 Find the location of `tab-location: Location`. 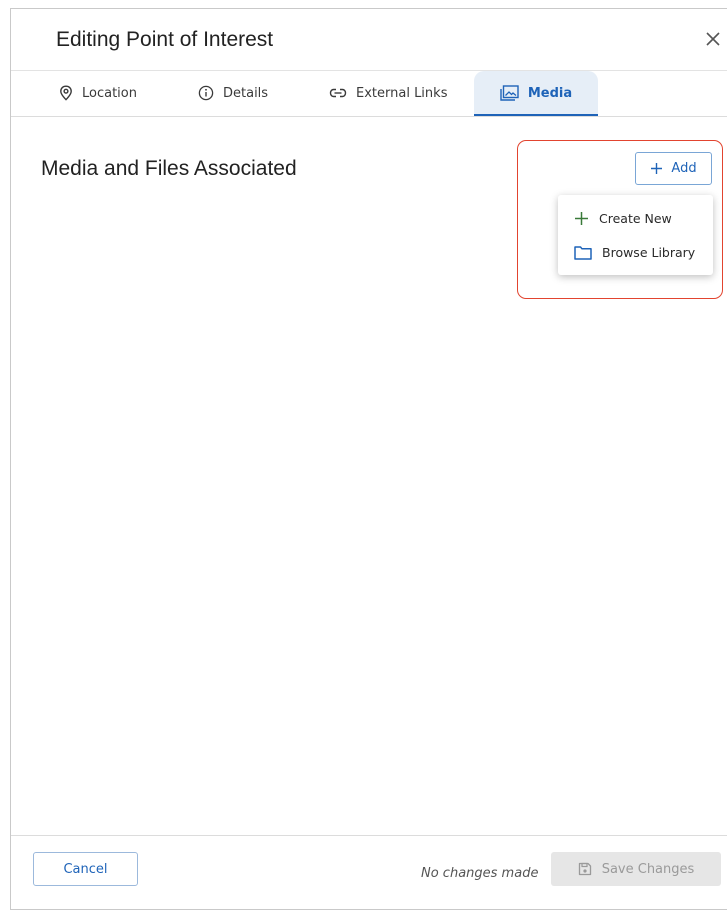

tab-location: Location is located at coordinates (98, 93).